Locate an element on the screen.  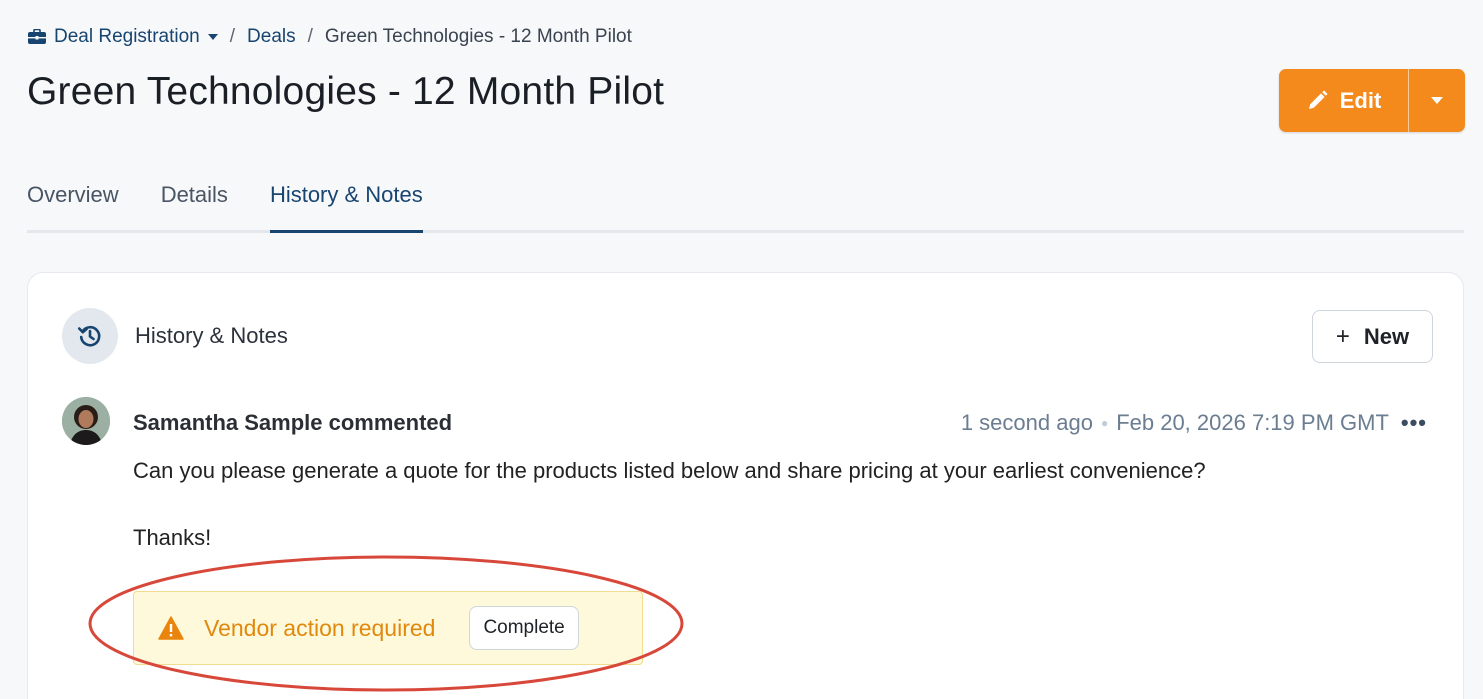
user-photo-icon is located at coordinates (86, 421).